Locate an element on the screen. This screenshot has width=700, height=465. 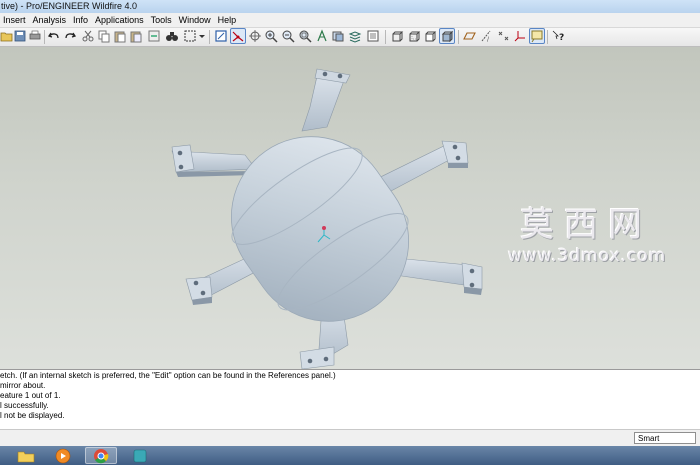
file-explorer-icon is located at coordinates (26, 455).